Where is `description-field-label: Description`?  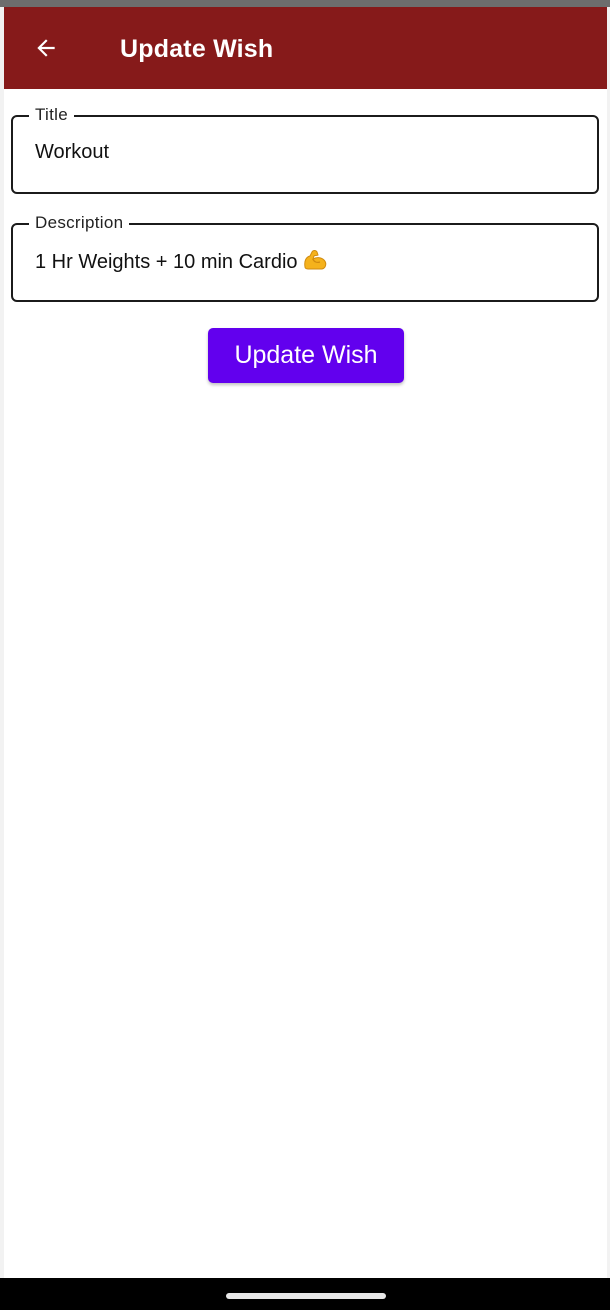
description-field-label: Description is located at coordinates (79, 223).